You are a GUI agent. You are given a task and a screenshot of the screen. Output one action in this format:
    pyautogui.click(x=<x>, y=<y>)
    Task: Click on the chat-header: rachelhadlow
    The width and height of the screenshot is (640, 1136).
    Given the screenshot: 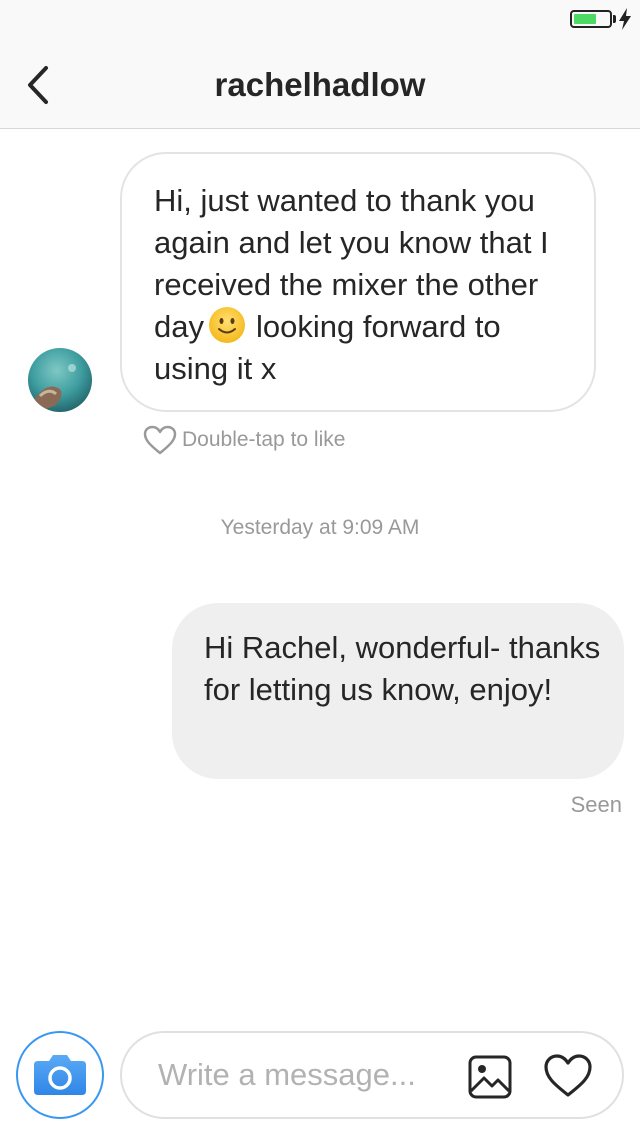 What is the action you would take?
    pyautogui.click(x=320, y=84)
    